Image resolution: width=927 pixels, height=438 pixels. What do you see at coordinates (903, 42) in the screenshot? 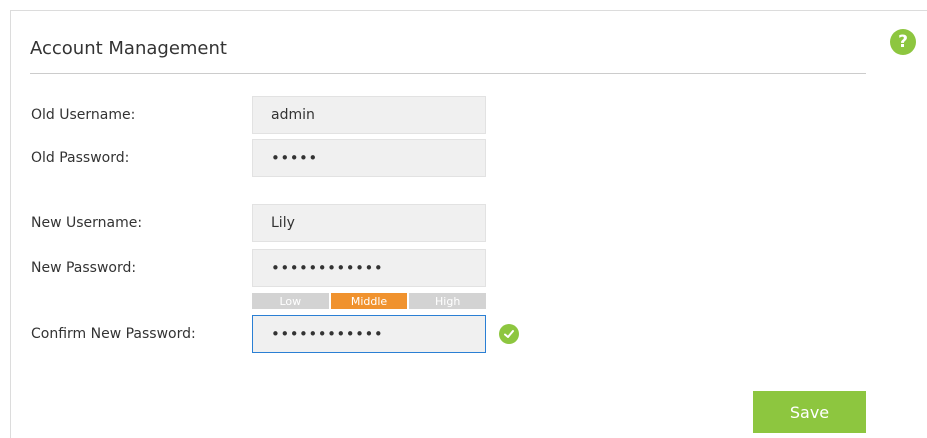
I see `question-mark-icon: ?` at bounding box center [903, 42].